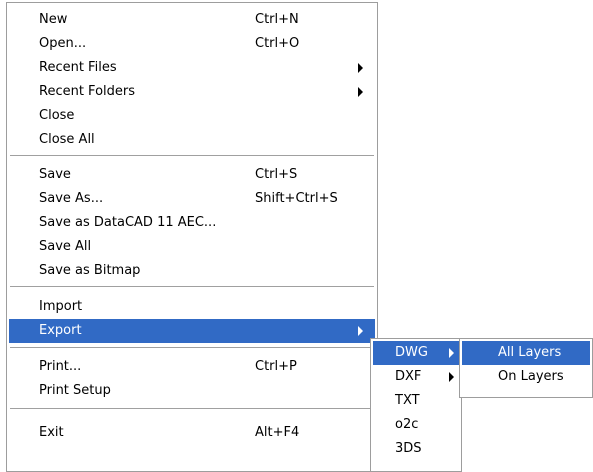 Image resolution: width=593 pixels, height=472 pixels. What do you see at coordinates (87, 91) in the screenshot?
I see `menu-item-label: Recent Folders` at bounding box center [87, 91].